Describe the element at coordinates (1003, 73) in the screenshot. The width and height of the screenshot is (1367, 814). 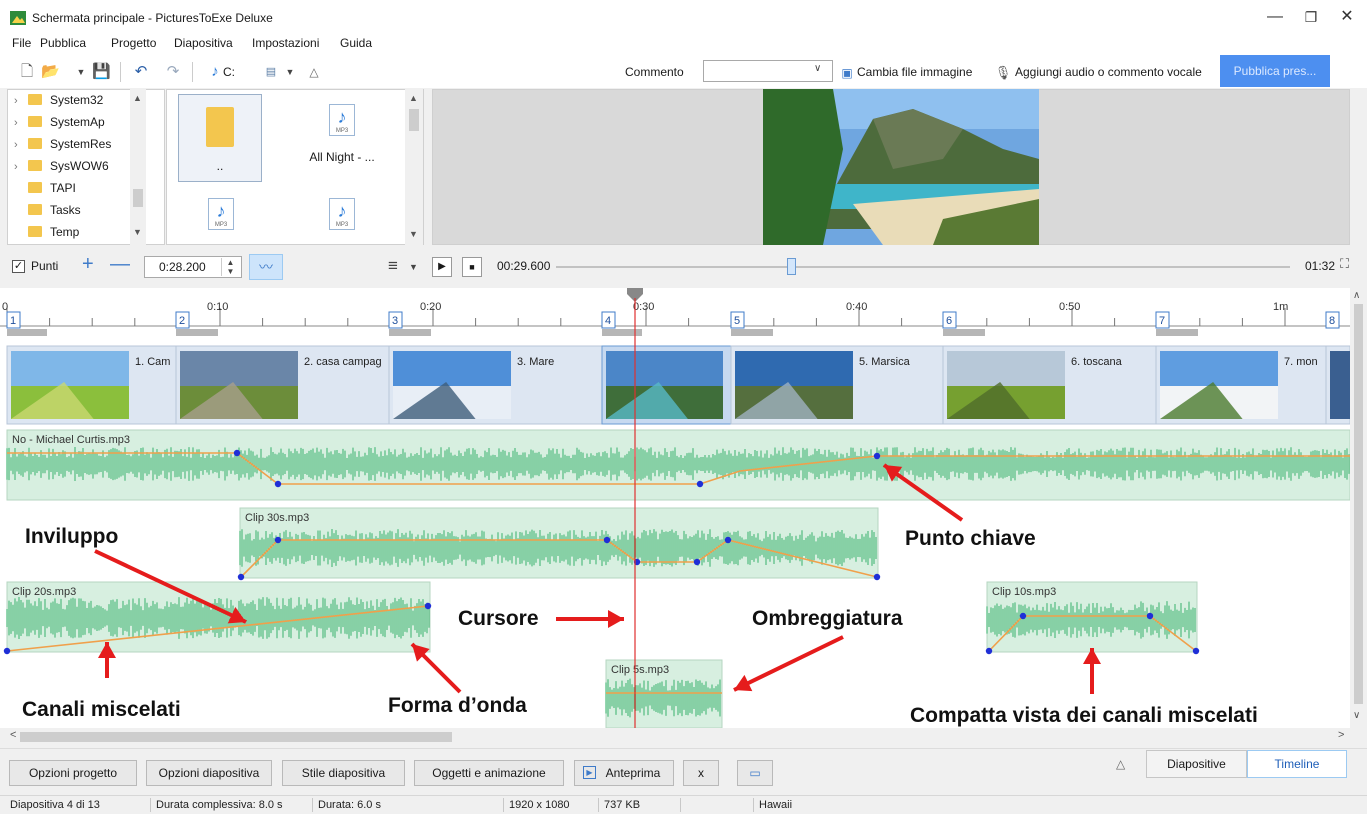
I see `microphone-icon: 🎙` at that location.